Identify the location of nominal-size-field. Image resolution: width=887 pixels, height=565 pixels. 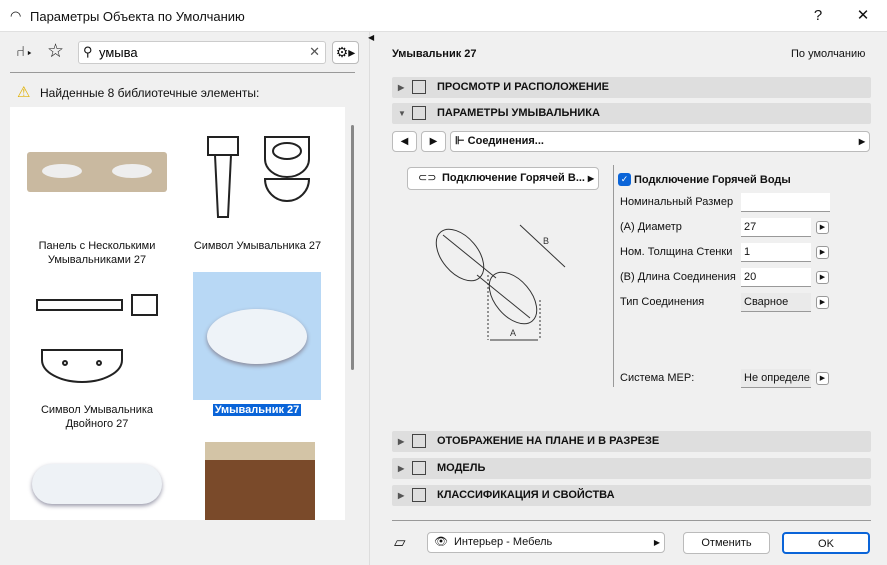
(785, 202).